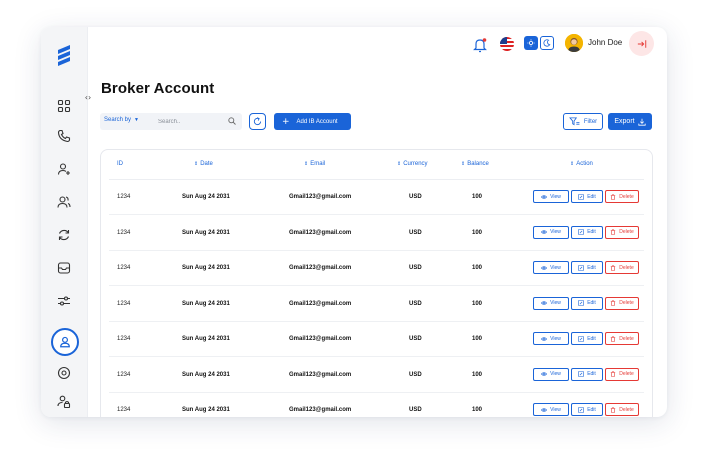 This screenshot has height=471, width=708. I want to click on refresh-button, so click(257, 121).